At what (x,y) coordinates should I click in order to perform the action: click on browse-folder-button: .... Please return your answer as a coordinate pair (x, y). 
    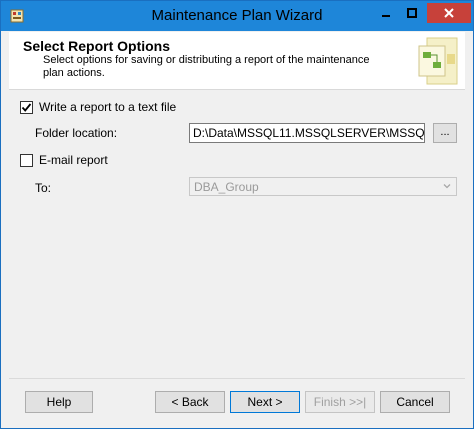
    Looking at the image, I should click on (445, 133).